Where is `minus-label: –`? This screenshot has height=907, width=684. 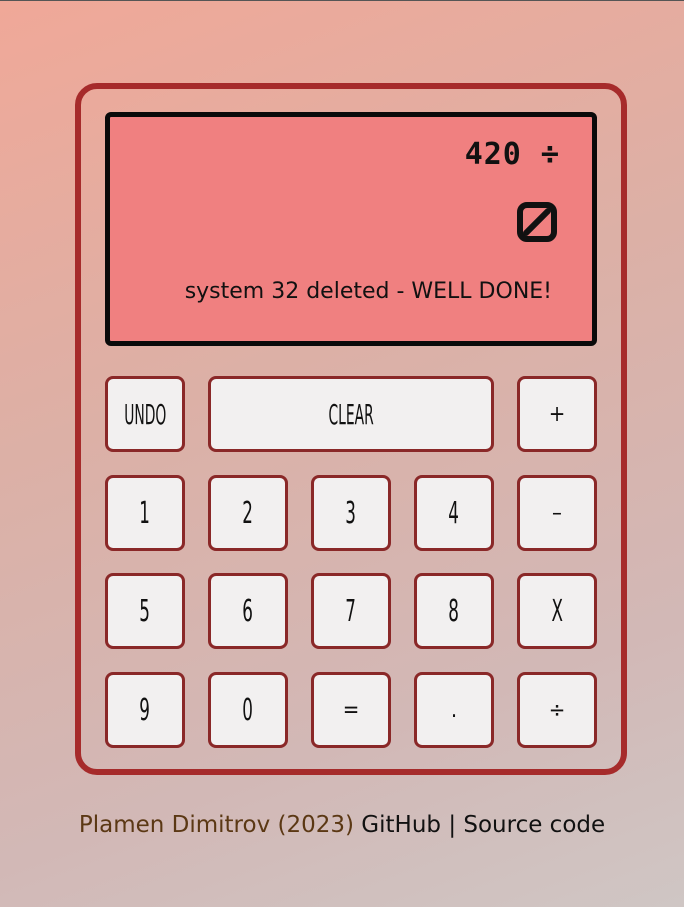 minus-label: – is located at coordinates (557, 513).